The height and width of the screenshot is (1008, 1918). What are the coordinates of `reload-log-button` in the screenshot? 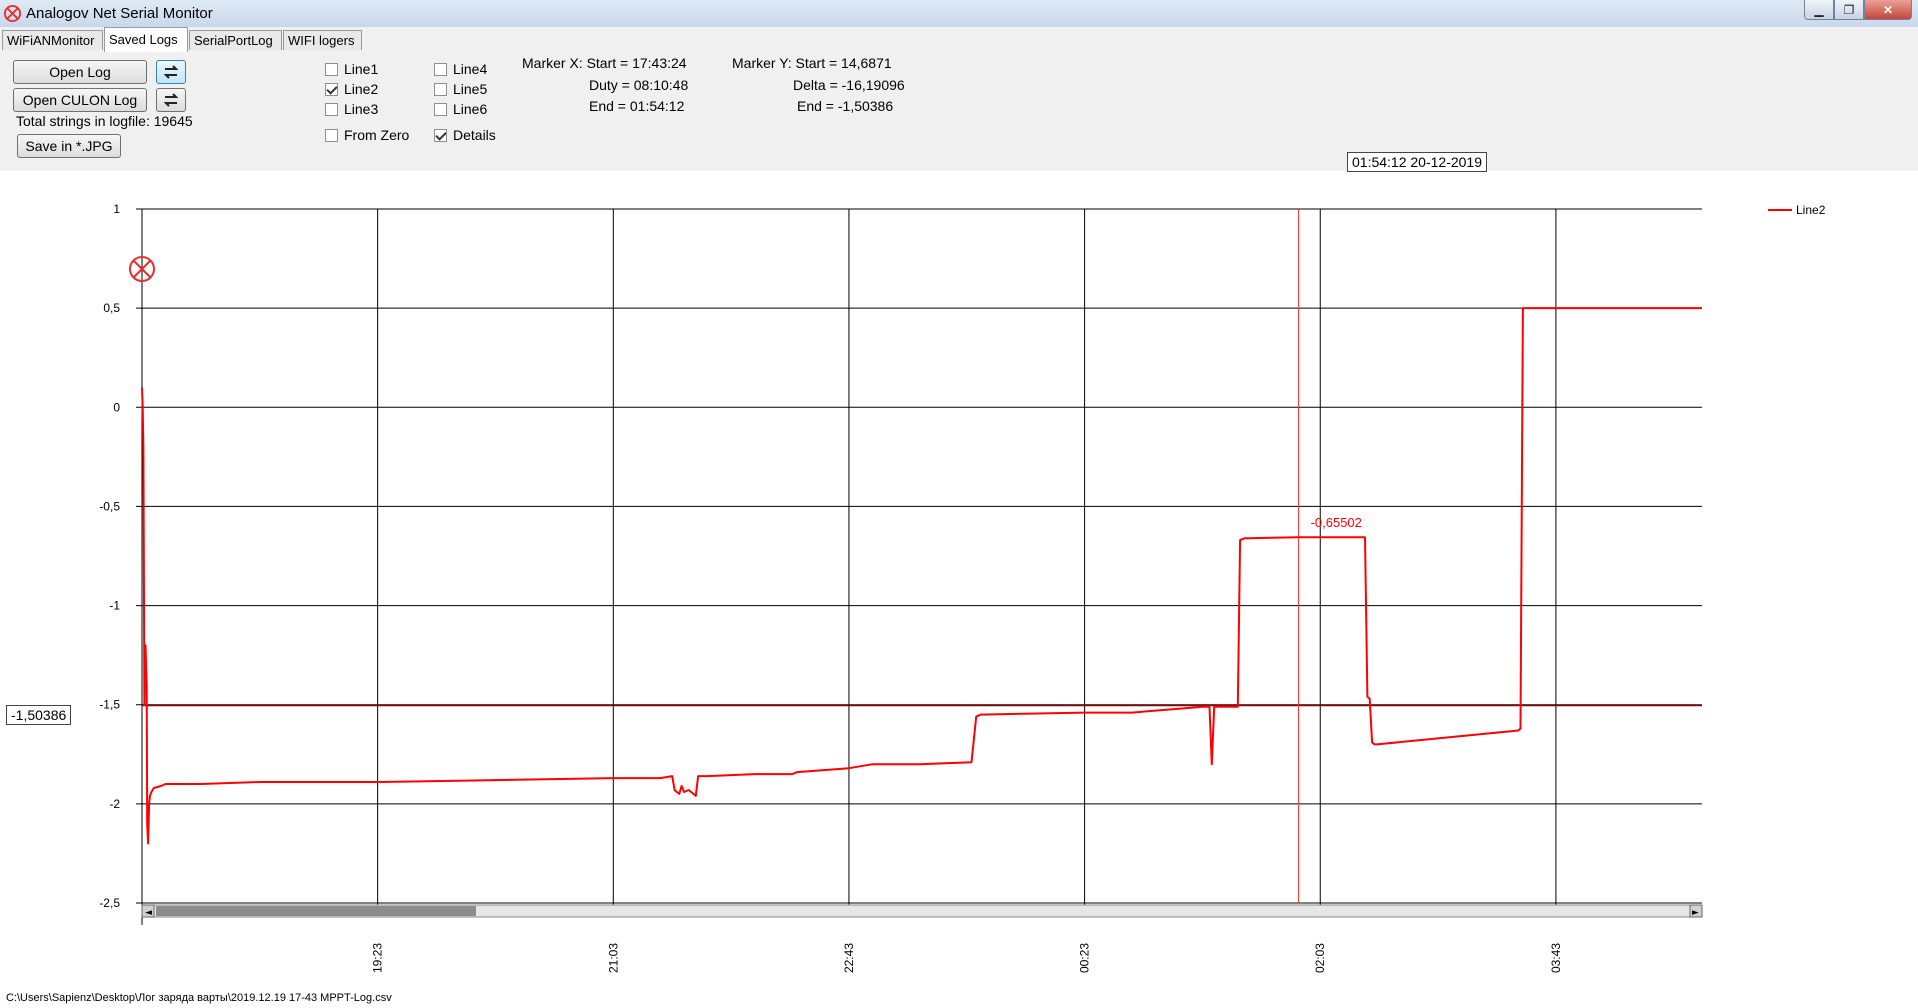 It's located at (171, 72).